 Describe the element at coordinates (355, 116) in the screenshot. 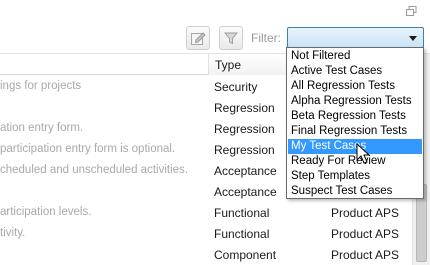

I see `filter-option: Beta Regression Tests` at that location.